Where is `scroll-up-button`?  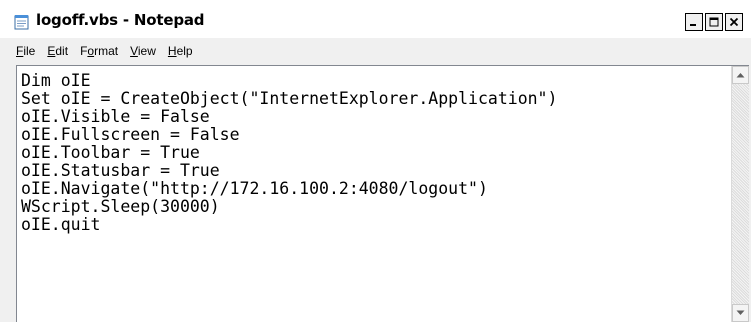
scroll-up-button is located at coordinates (740, 75).